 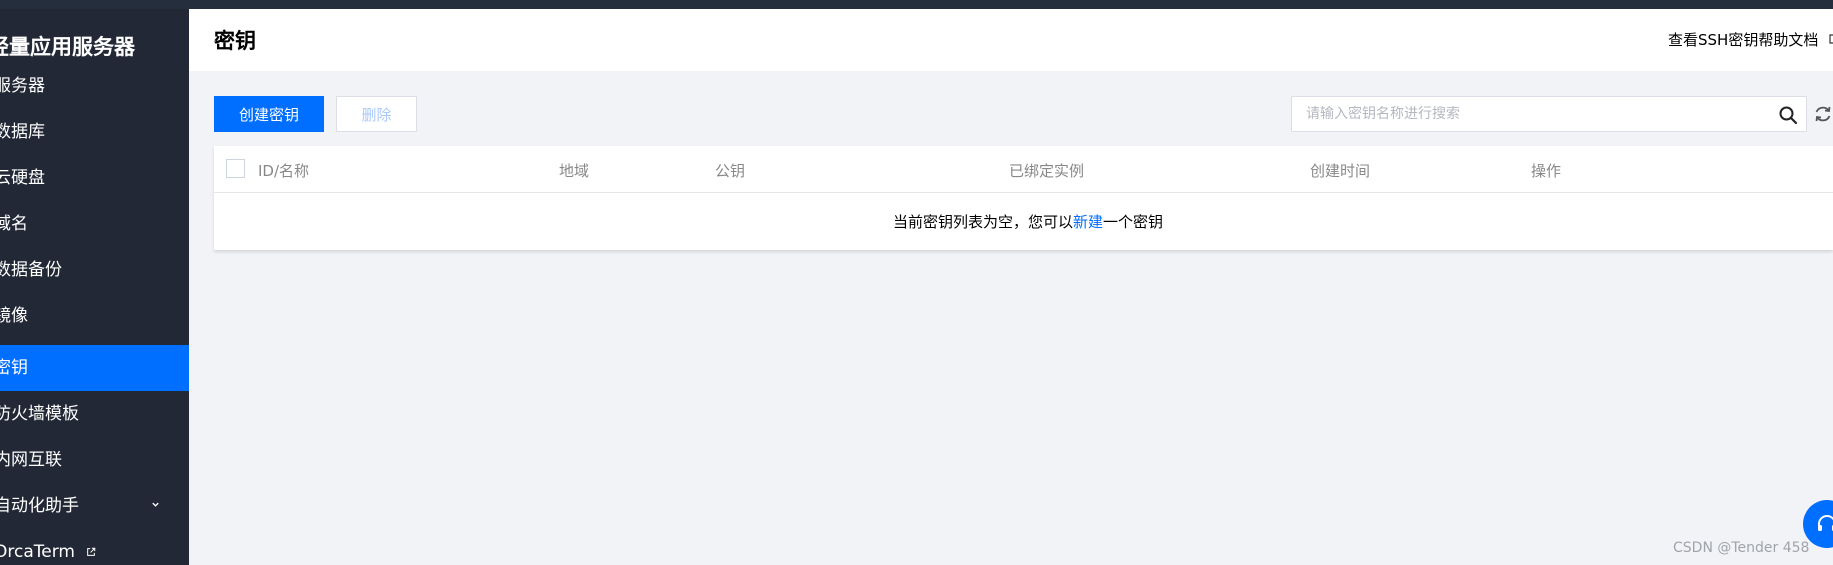 What do you see at coordinates (1047, 171) in the screenshot?
I see `column-header-bound-instances: 已绑定实例` at bounding box center [1047, 171].